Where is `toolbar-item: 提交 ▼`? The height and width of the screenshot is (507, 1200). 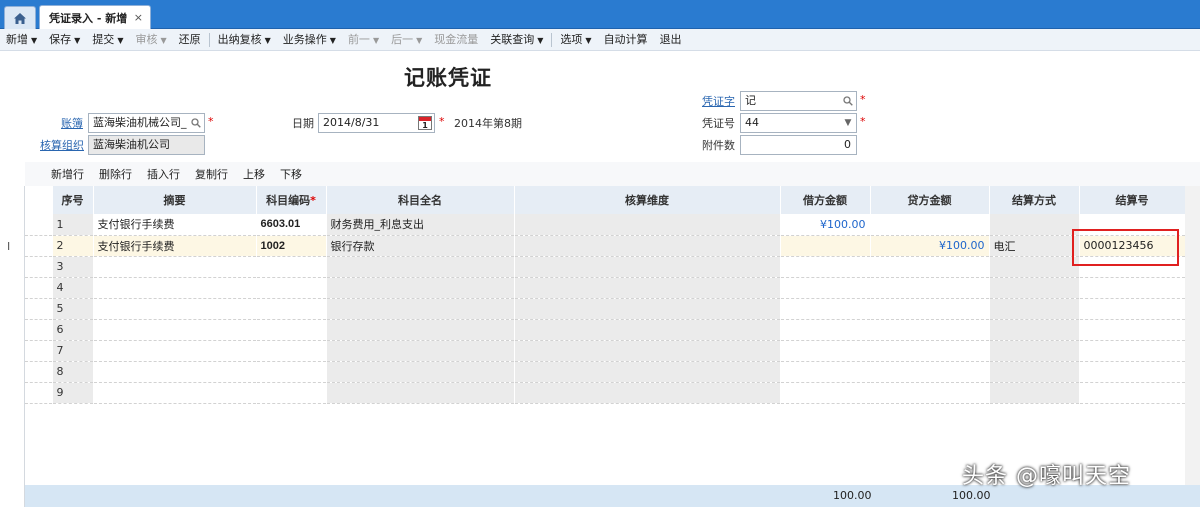
toolbar-item: 提交 ▼ is located at coordinates (107, 40).